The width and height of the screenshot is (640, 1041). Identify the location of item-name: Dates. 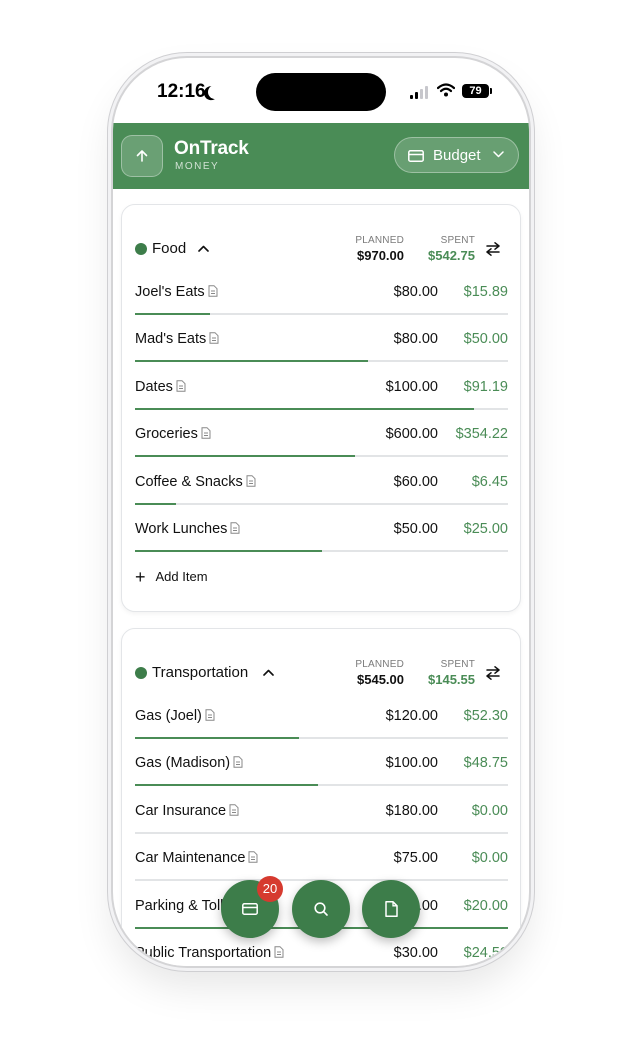
(160, 387).